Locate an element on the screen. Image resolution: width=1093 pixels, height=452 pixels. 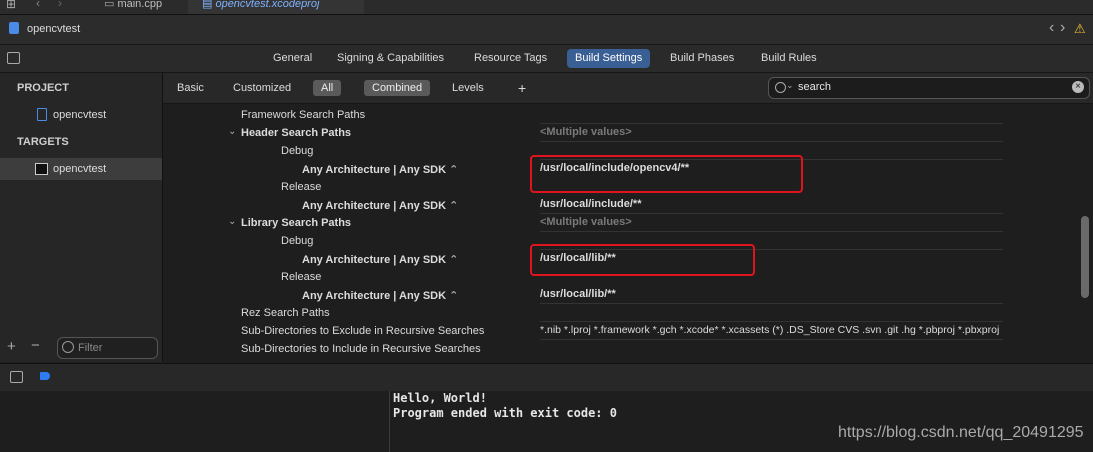
header-release-value: /usr/local/include/** is located at coordinates (590, 204).